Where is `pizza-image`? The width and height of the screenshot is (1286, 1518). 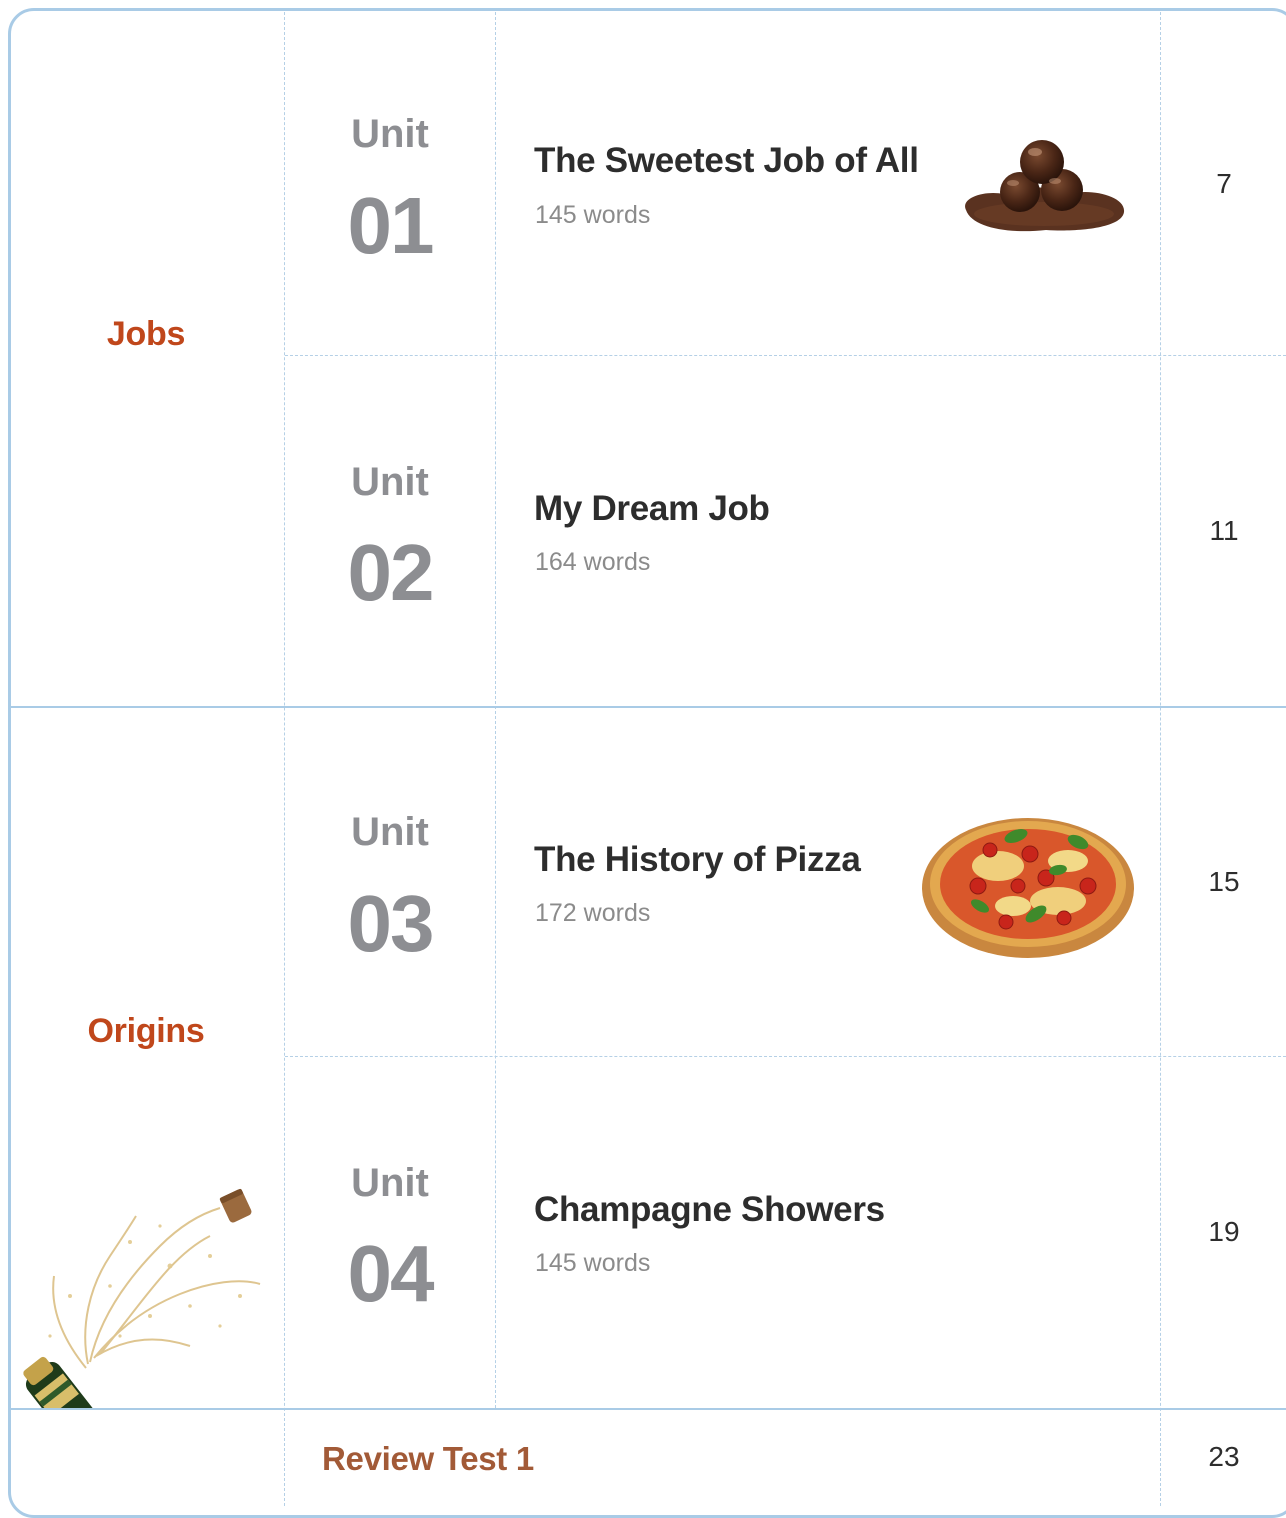 pizza-image is located at coordinates (1028, 888).